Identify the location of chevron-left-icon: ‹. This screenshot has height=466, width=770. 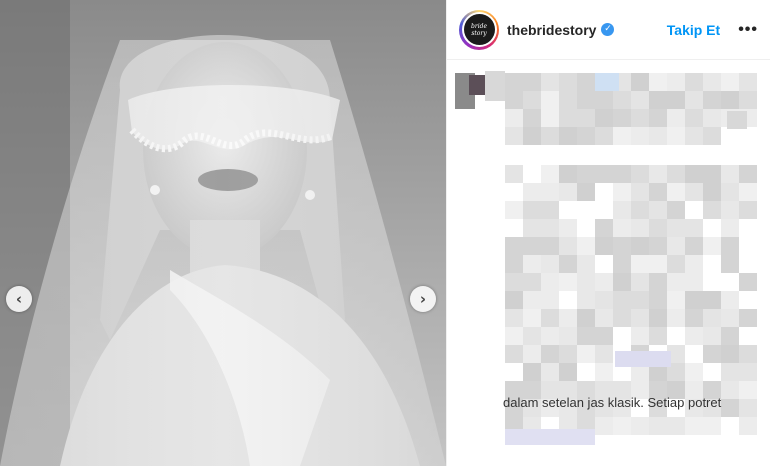
(19, 298).